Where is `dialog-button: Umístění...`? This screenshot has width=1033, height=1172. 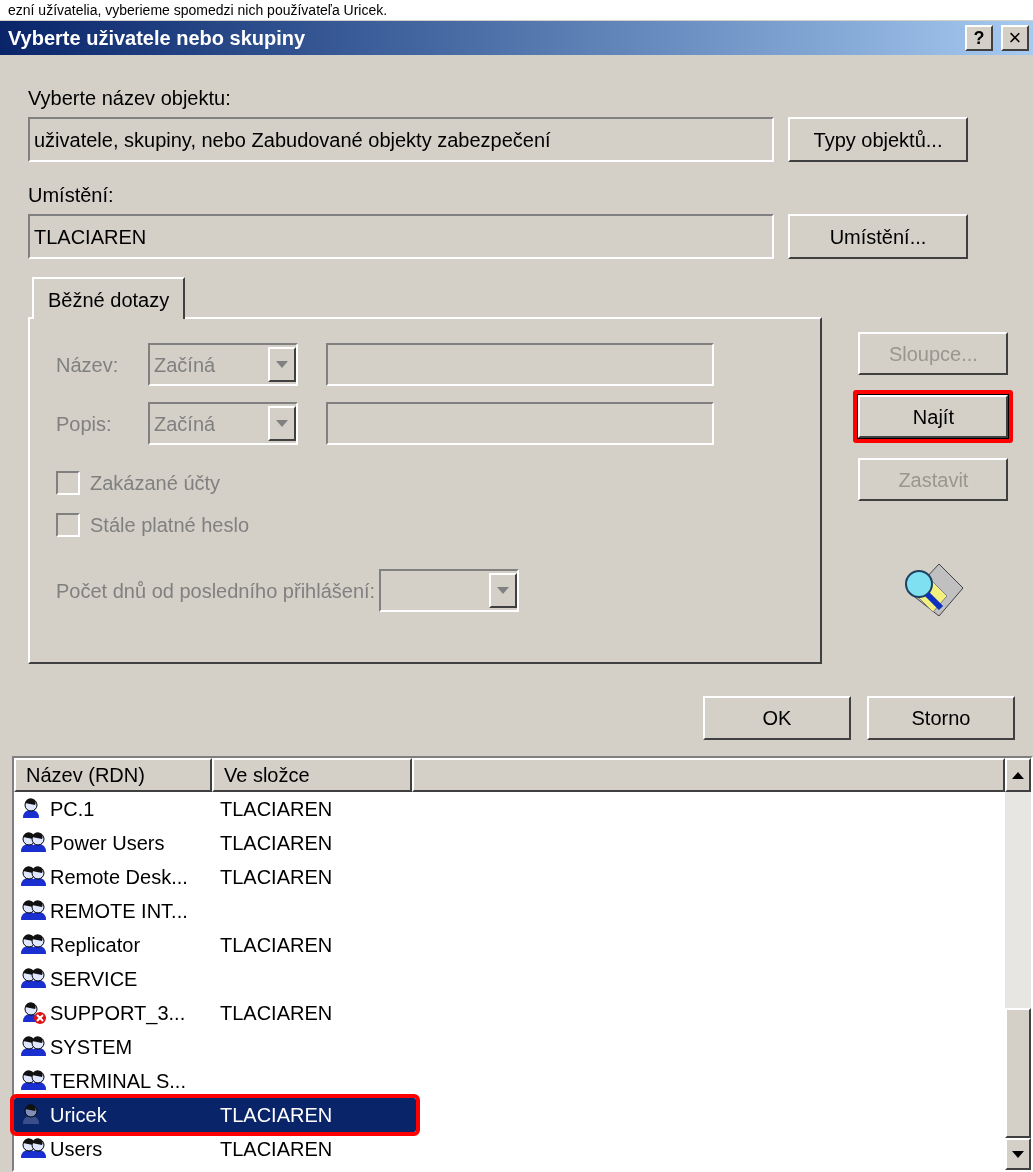 dialog-button: Umístění... is located at coordinates (878, 236).